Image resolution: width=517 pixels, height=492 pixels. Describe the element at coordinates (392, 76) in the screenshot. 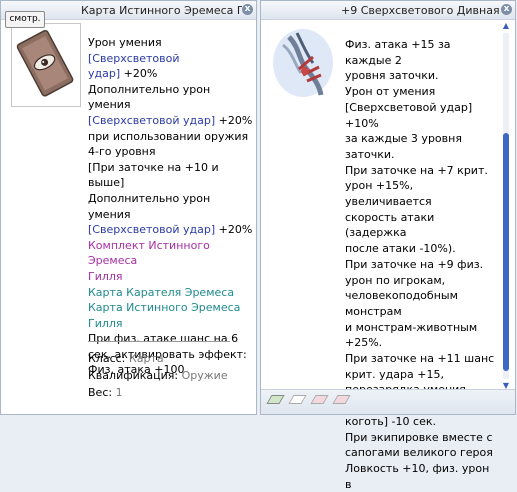

I see `description-text: уровня заточки.` at that location.